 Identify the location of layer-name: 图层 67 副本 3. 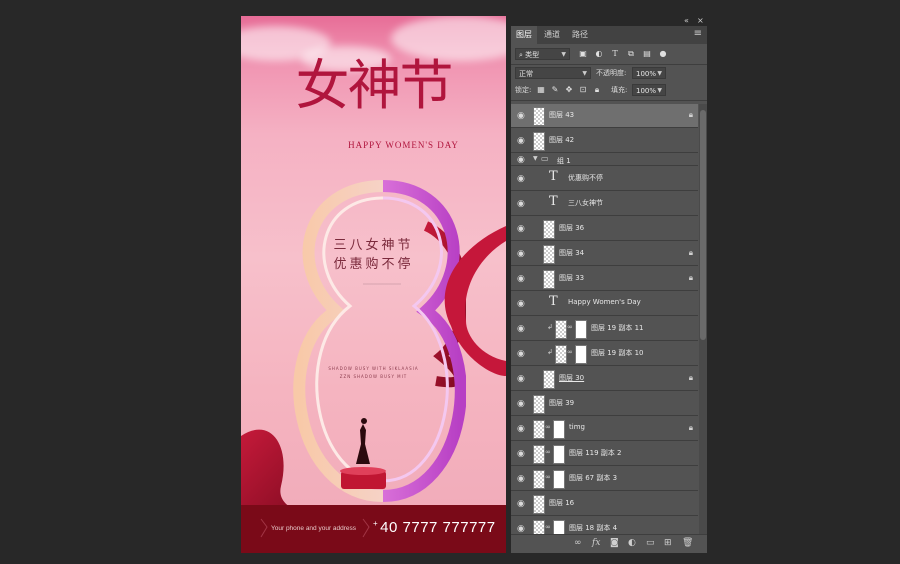
(593, 478).